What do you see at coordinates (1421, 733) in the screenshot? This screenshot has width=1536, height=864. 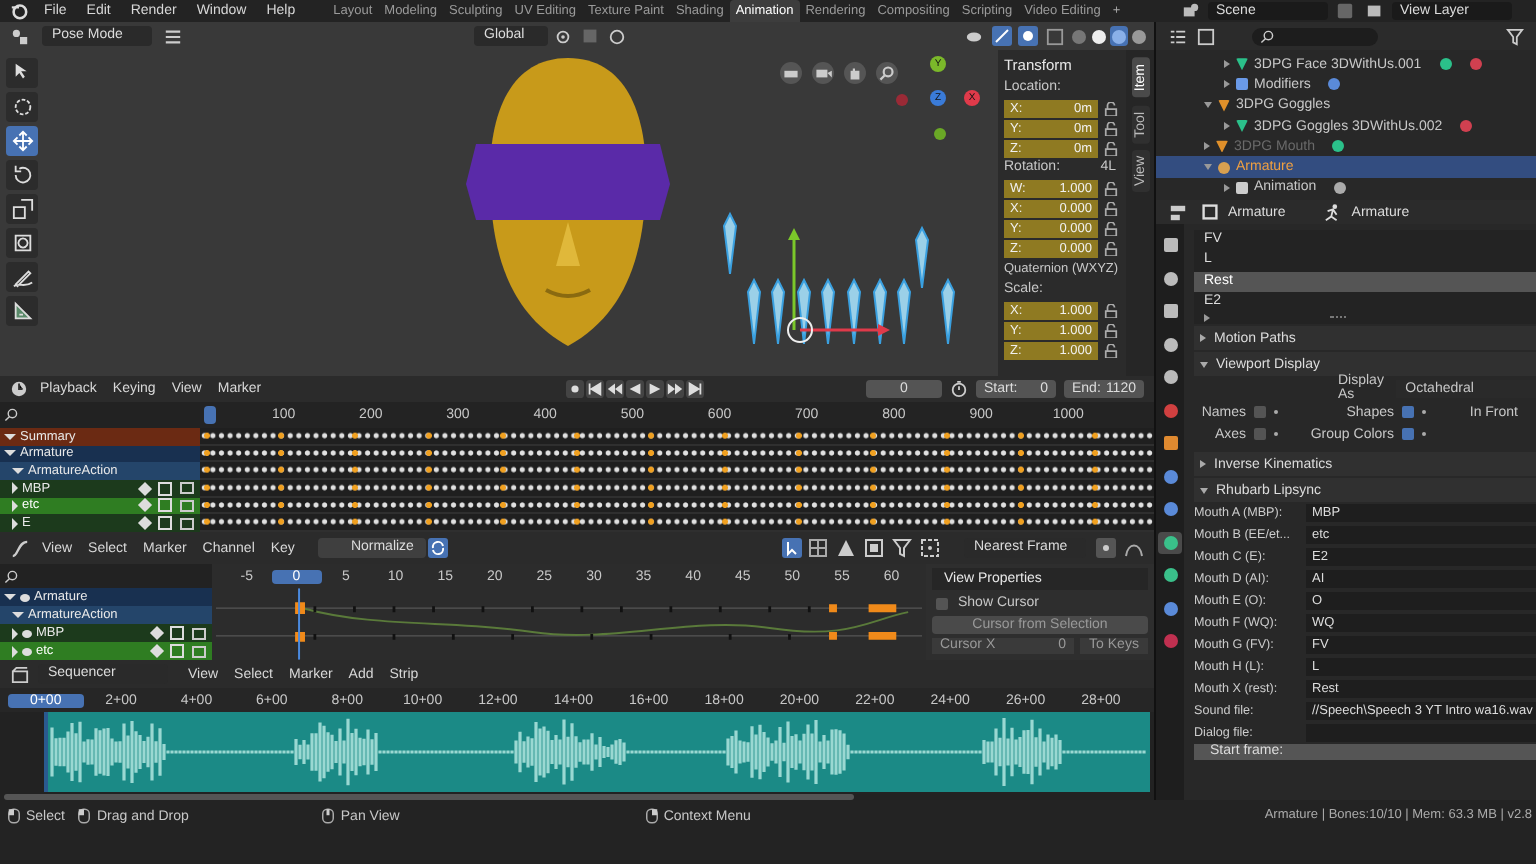 I see `text-field` at bounding box center [1421, 733].